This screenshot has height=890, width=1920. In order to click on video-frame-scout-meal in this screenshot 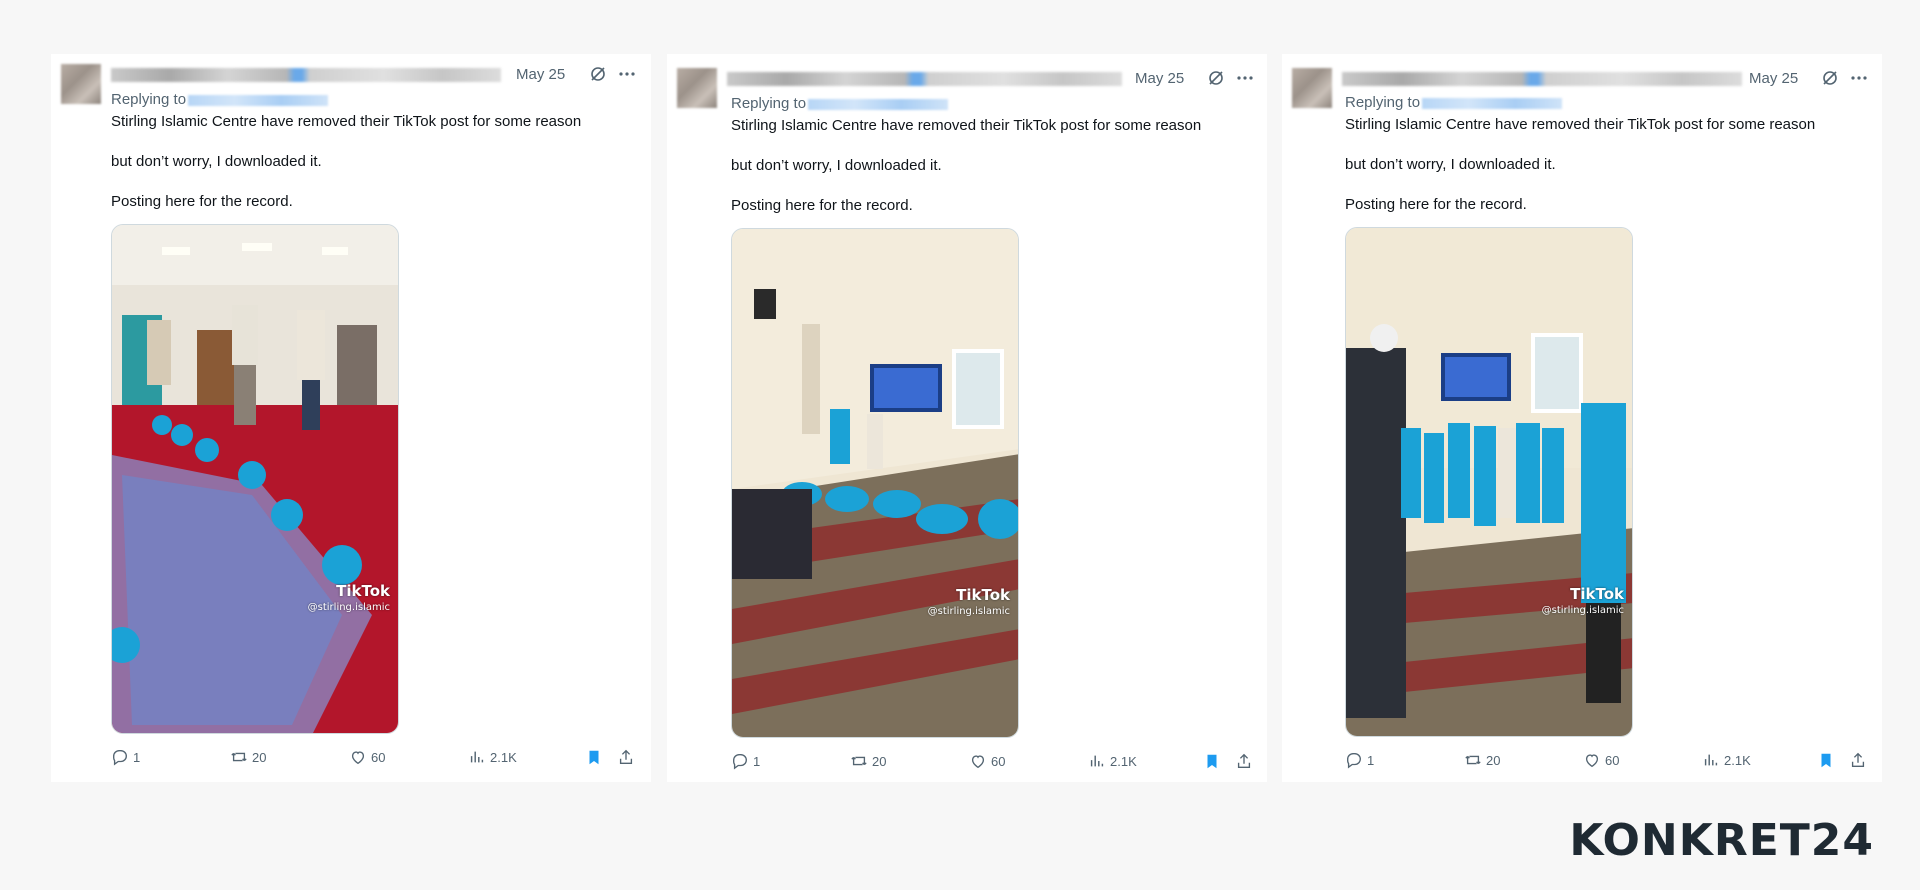, I will do `click(255, 479)`.